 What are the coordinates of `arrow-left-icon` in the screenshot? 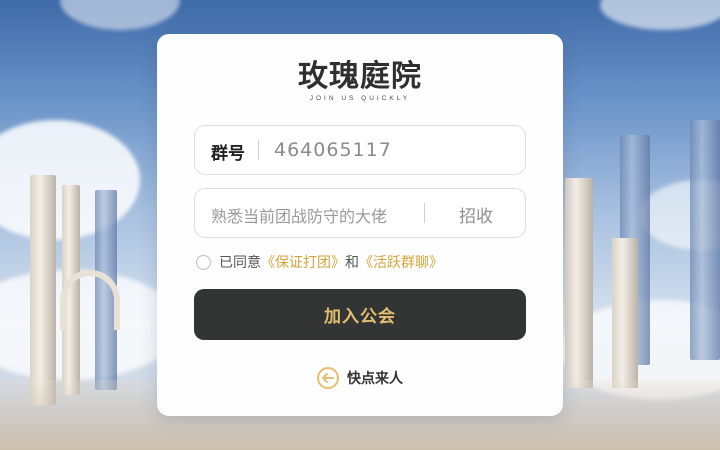 It's located at (328, 378).